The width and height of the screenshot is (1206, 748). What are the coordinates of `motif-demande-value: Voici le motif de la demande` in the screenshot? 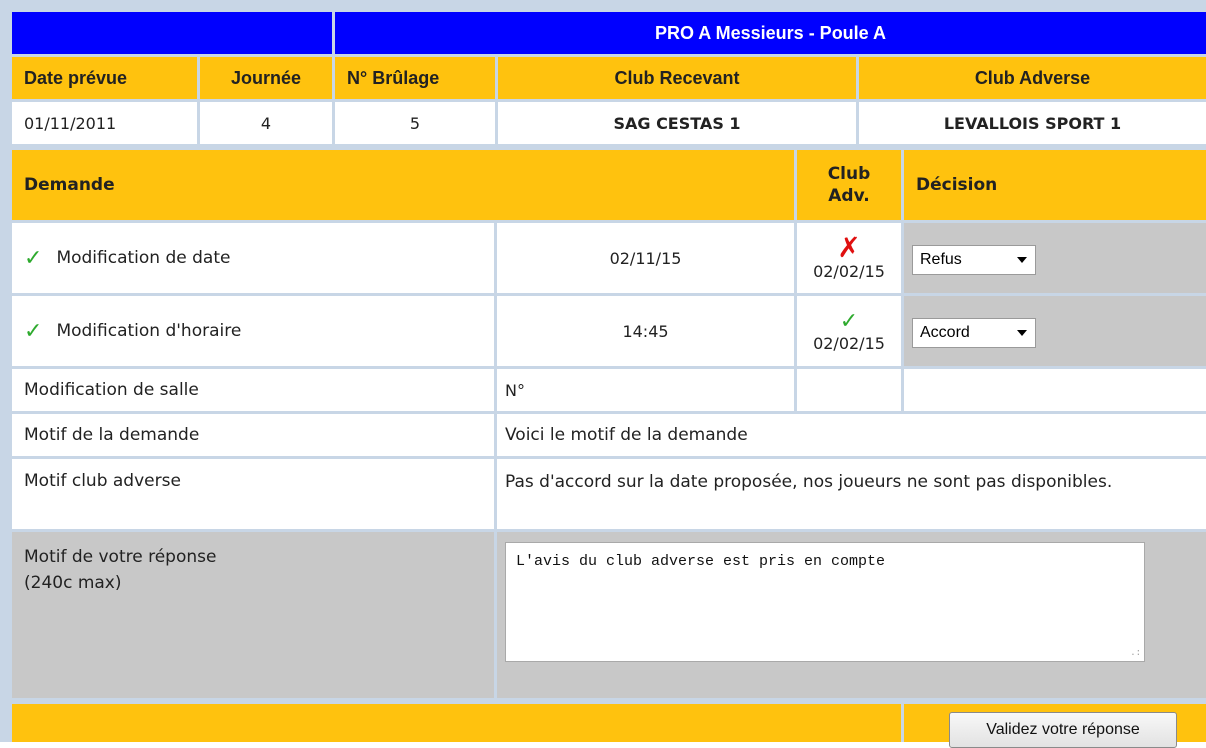 It's located at (851, 435).